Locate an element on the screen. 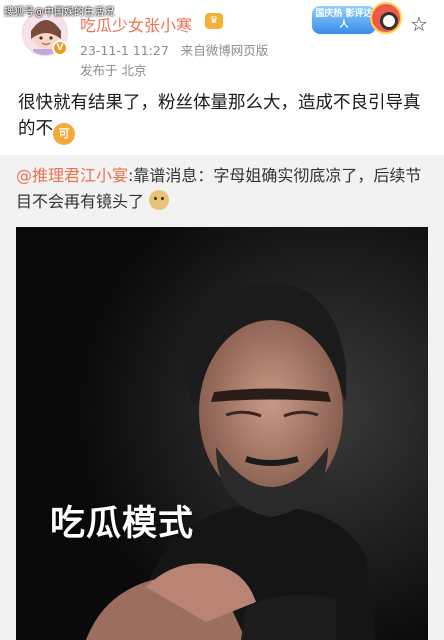  post-timestamp: 23-11-1 11:27 is located at coordinates (124, 50).